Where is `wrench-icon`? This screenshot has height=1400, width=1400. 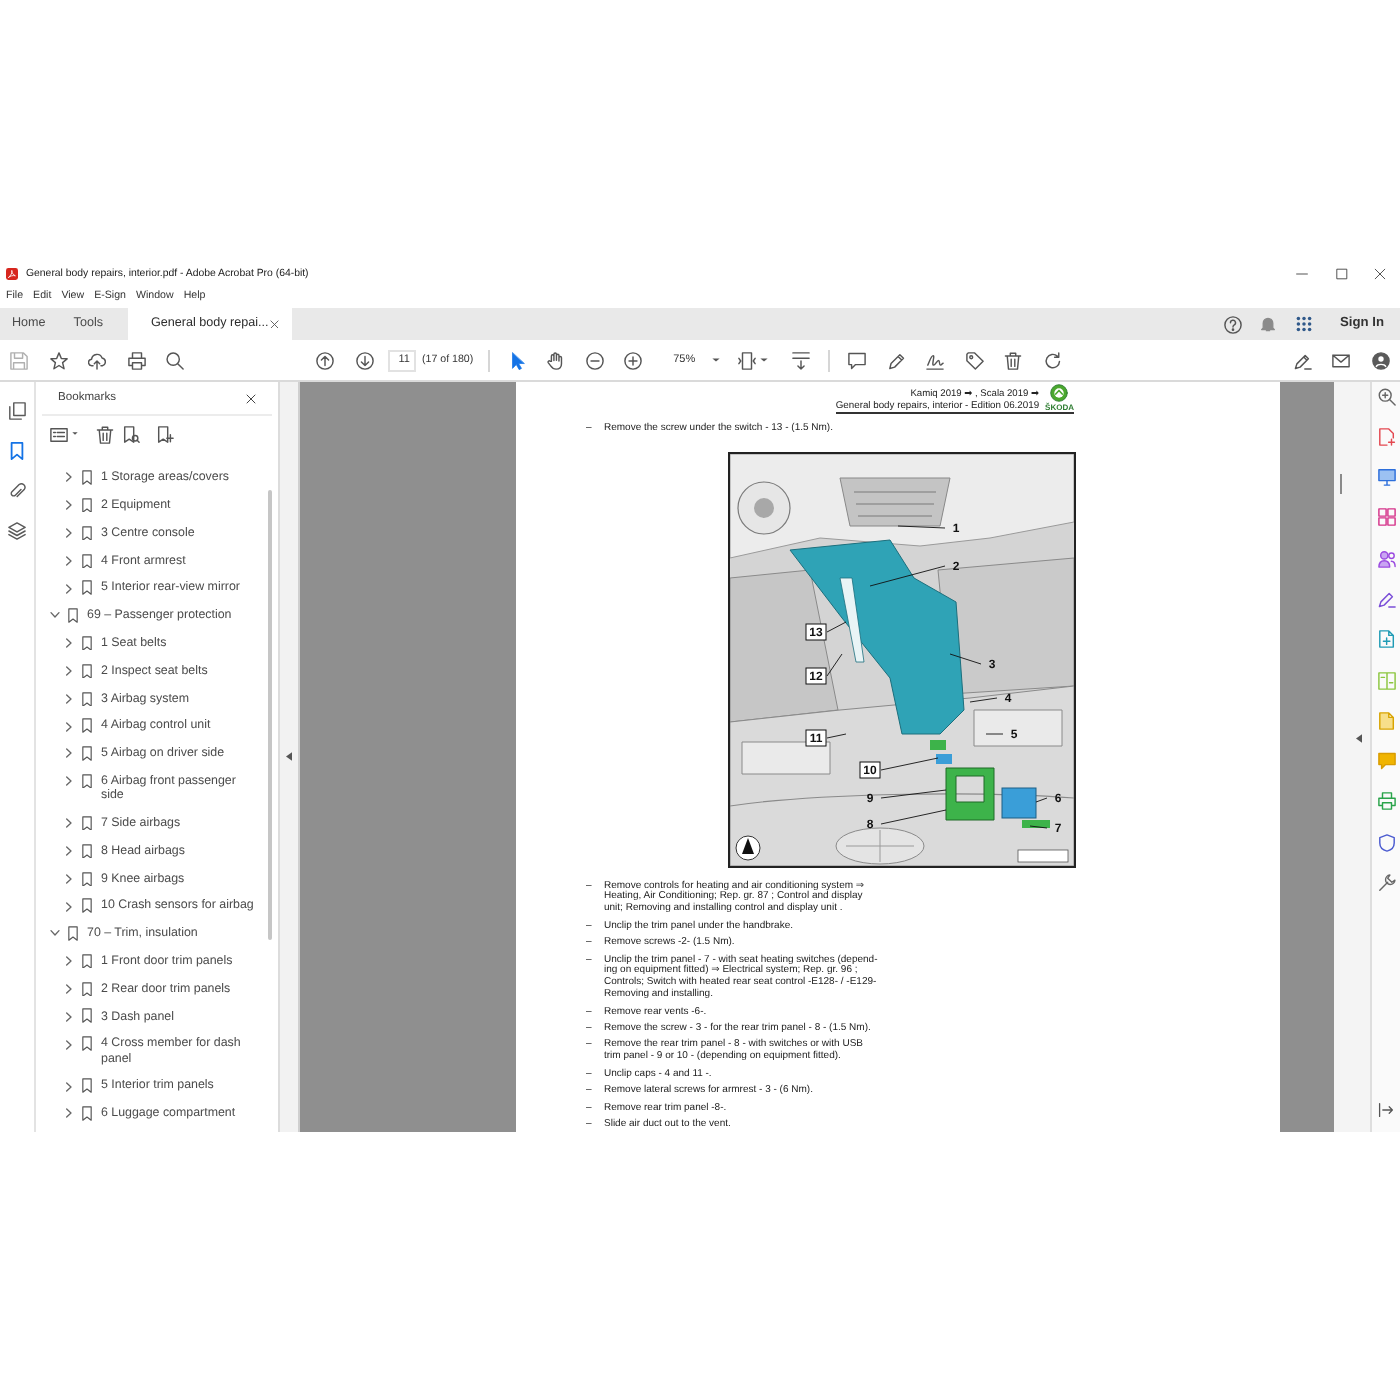
wrench-icon is located at coordinates (1386, 883).